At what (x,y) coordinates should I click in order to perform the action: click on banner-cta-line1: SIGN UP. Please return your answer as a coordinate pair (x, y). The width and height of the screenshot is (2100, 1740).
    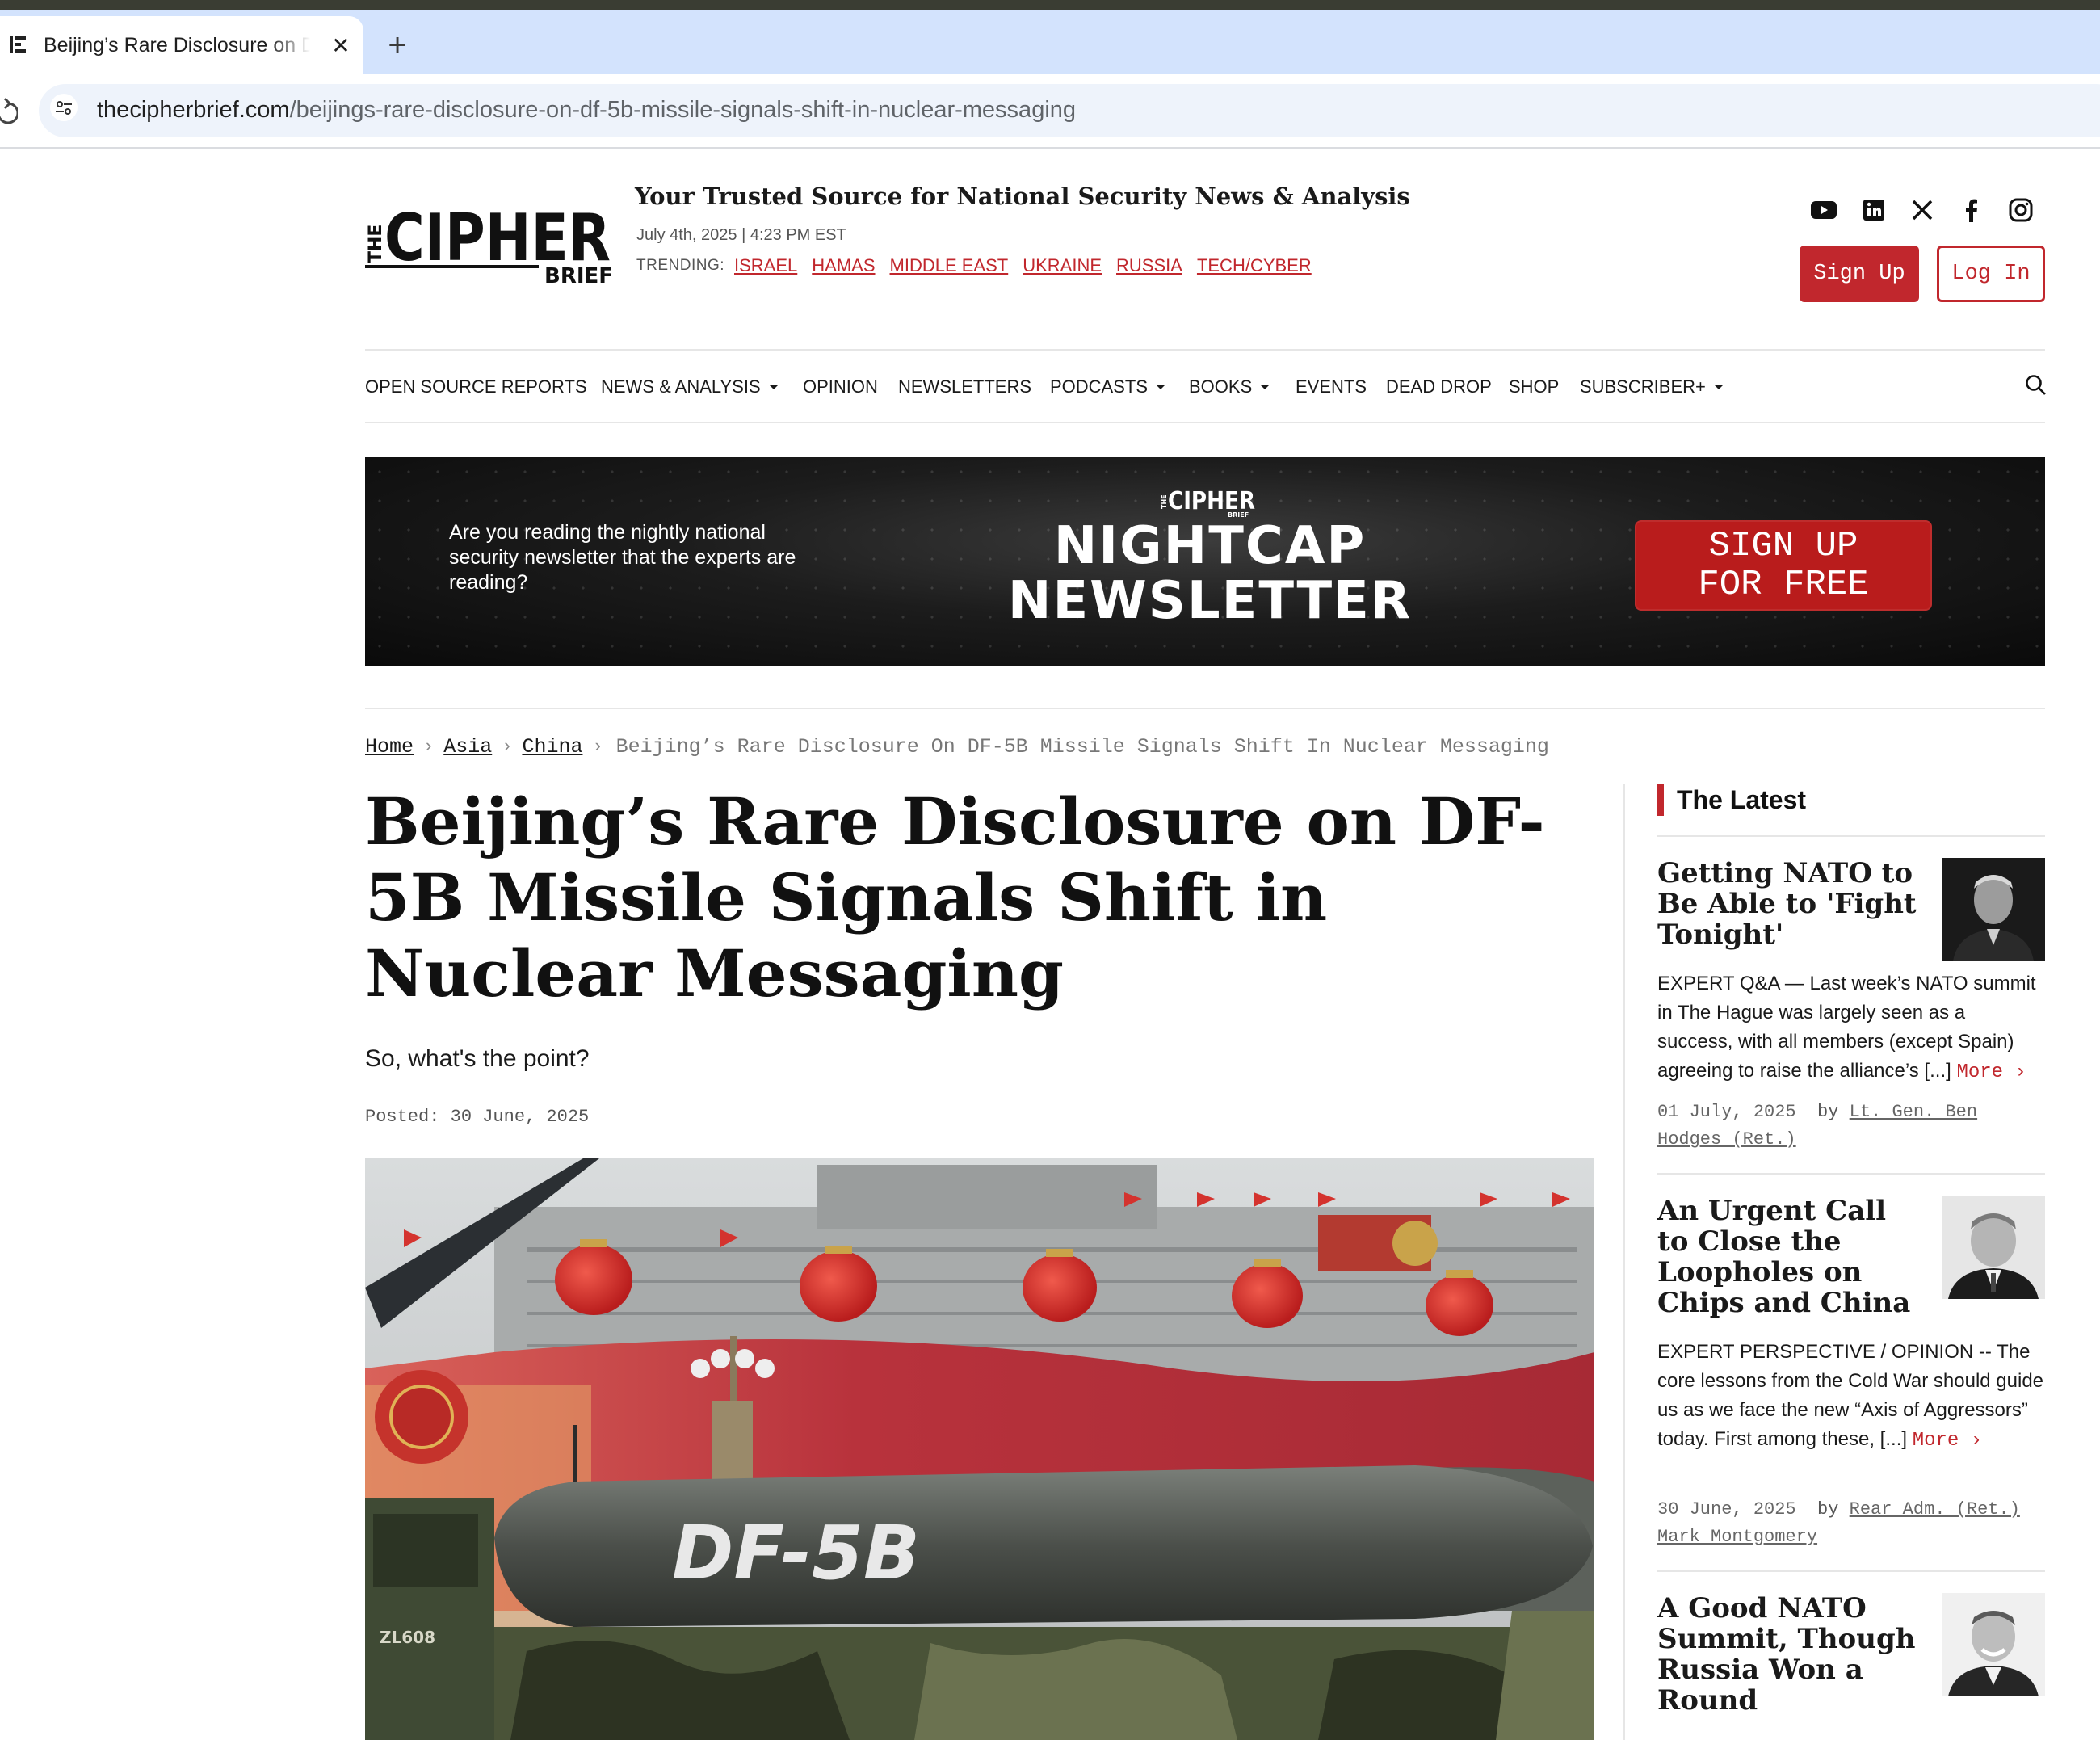
    Looking at the image, I should click on (1783, 546).